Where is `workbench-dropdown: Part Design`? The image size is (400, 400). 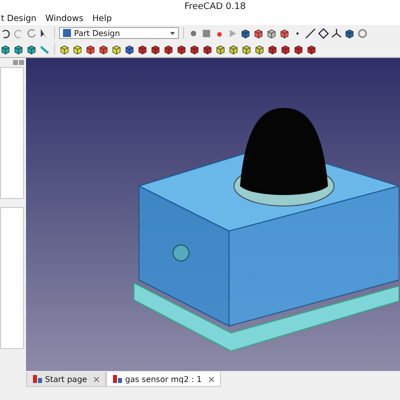
workbench-dropdown: Part Design is located at coordinates (119, 33).